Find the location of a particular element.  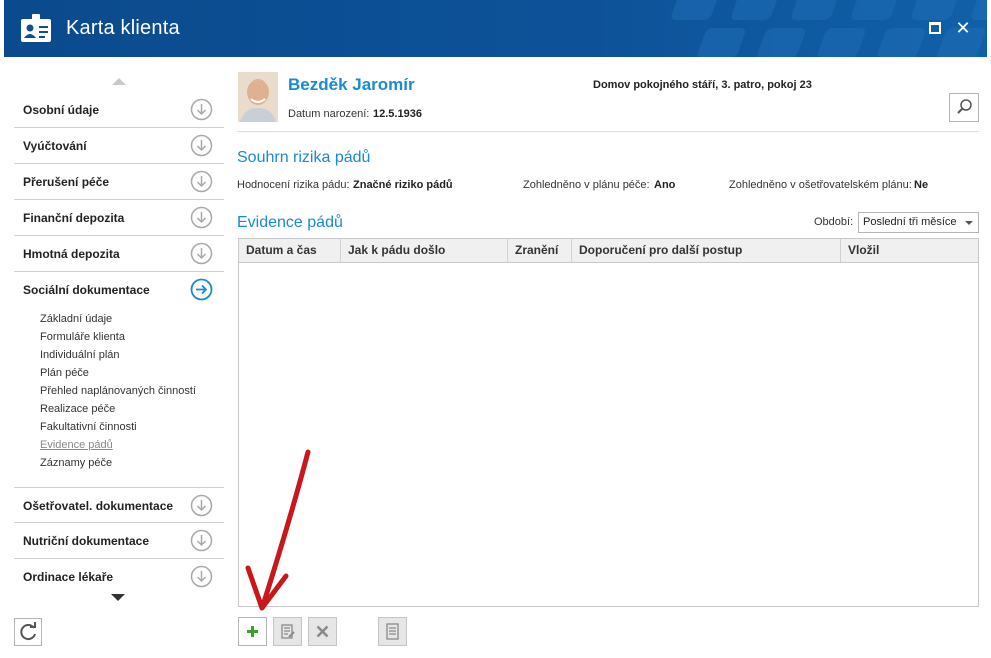

sidebar-item-label: Přerušení péče is located at coordinates (66, 182).